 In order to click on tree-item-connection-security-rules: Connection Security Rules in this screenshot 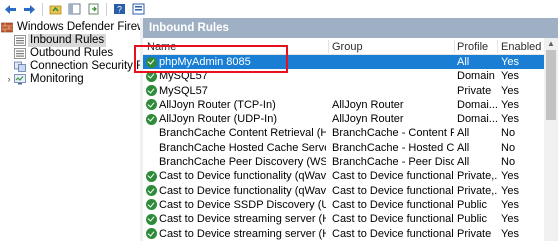, I will do `click(70, 66)`.